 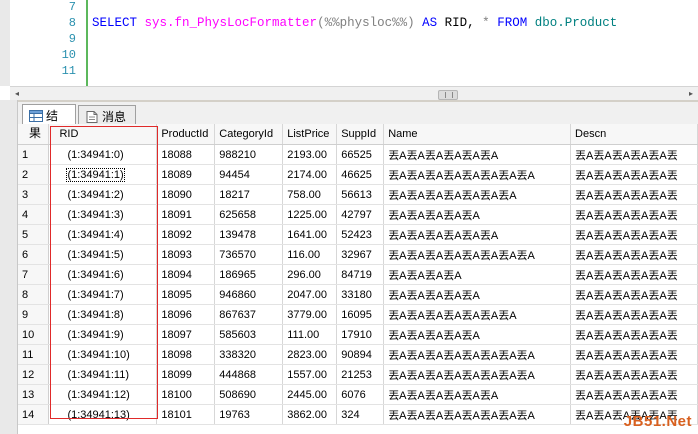 What do you see at coordinates (249, 134) in the screenshot?
I see `column-header-categoryid: CategoryId` at bounding box center [249, 134].